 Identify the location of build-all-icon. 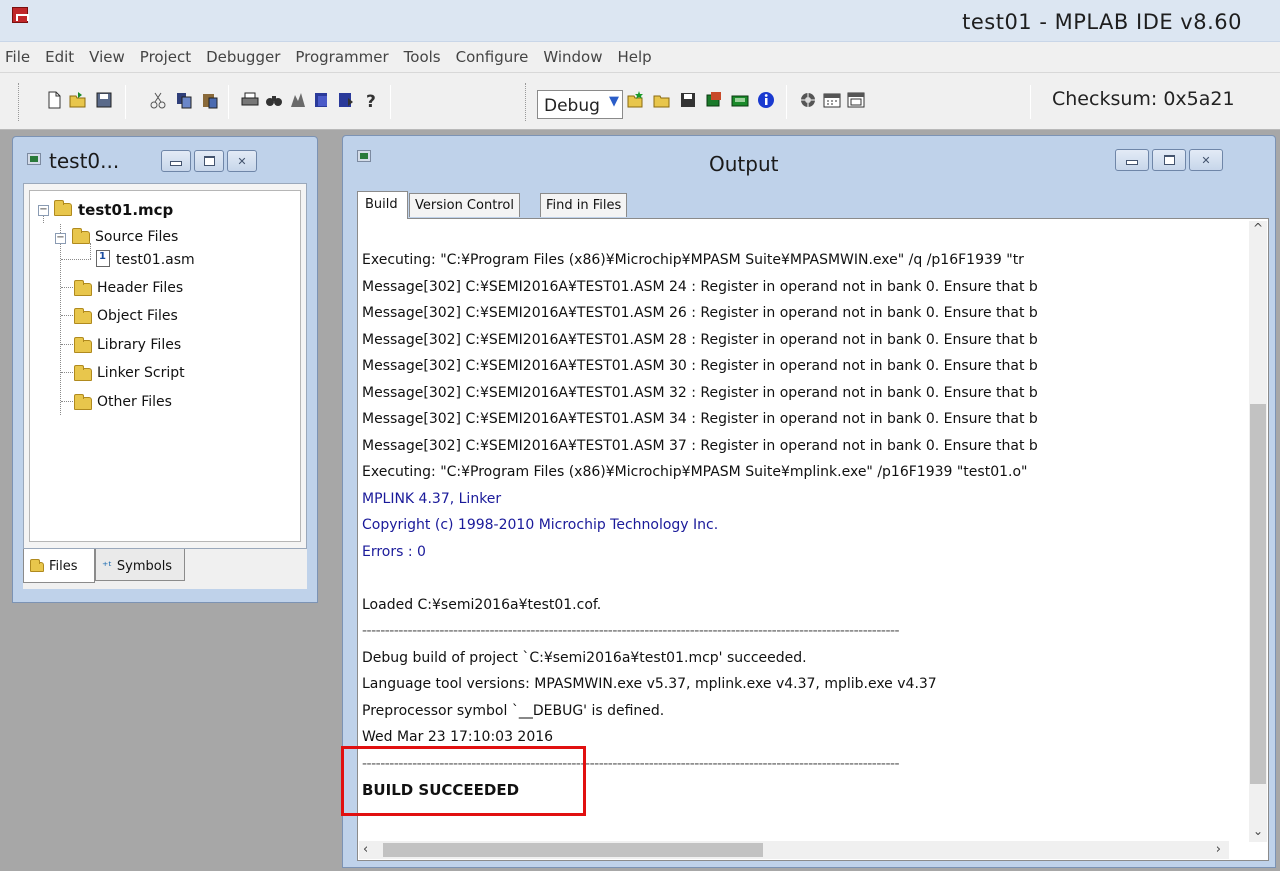
(740, 100).